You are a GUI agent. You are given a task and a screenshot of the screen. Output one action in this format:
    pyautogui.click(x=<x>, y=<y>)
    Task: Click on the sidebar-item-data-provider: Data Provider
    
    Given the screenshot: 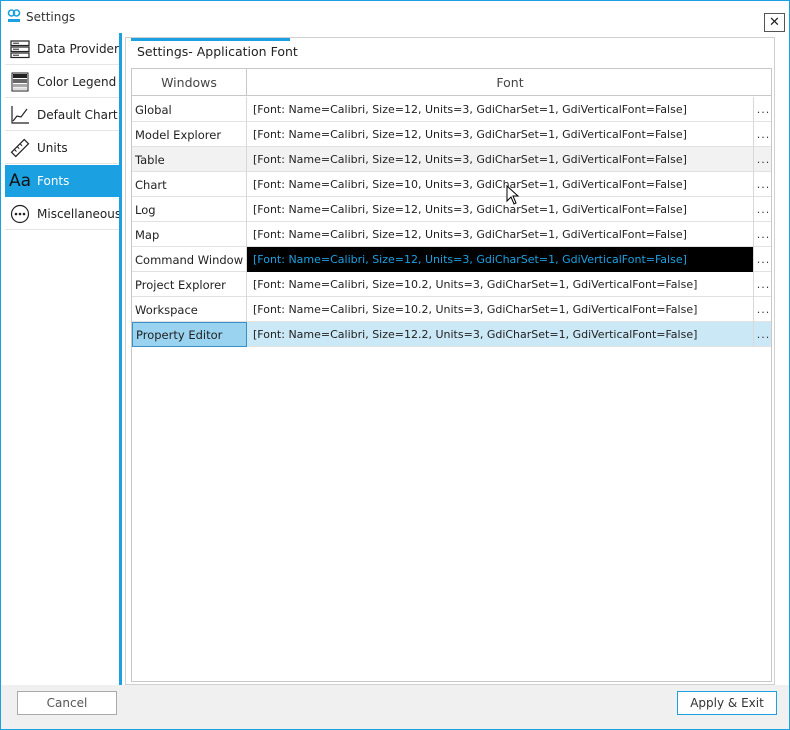 What is the action you would take?
    pyautogui.click(x=62, y=49)
    